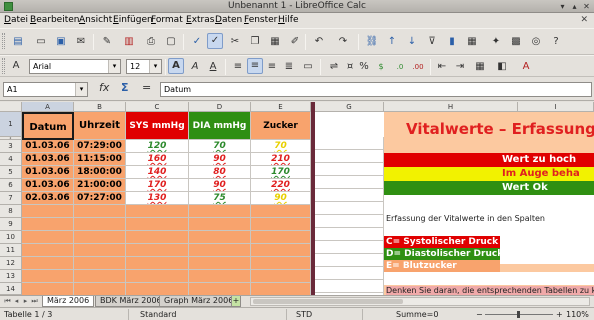 The image size is (594, 320). Describe the element at coordinates (559, 314) in the screenshot. I see `zoom-in-icon: +` at that location.